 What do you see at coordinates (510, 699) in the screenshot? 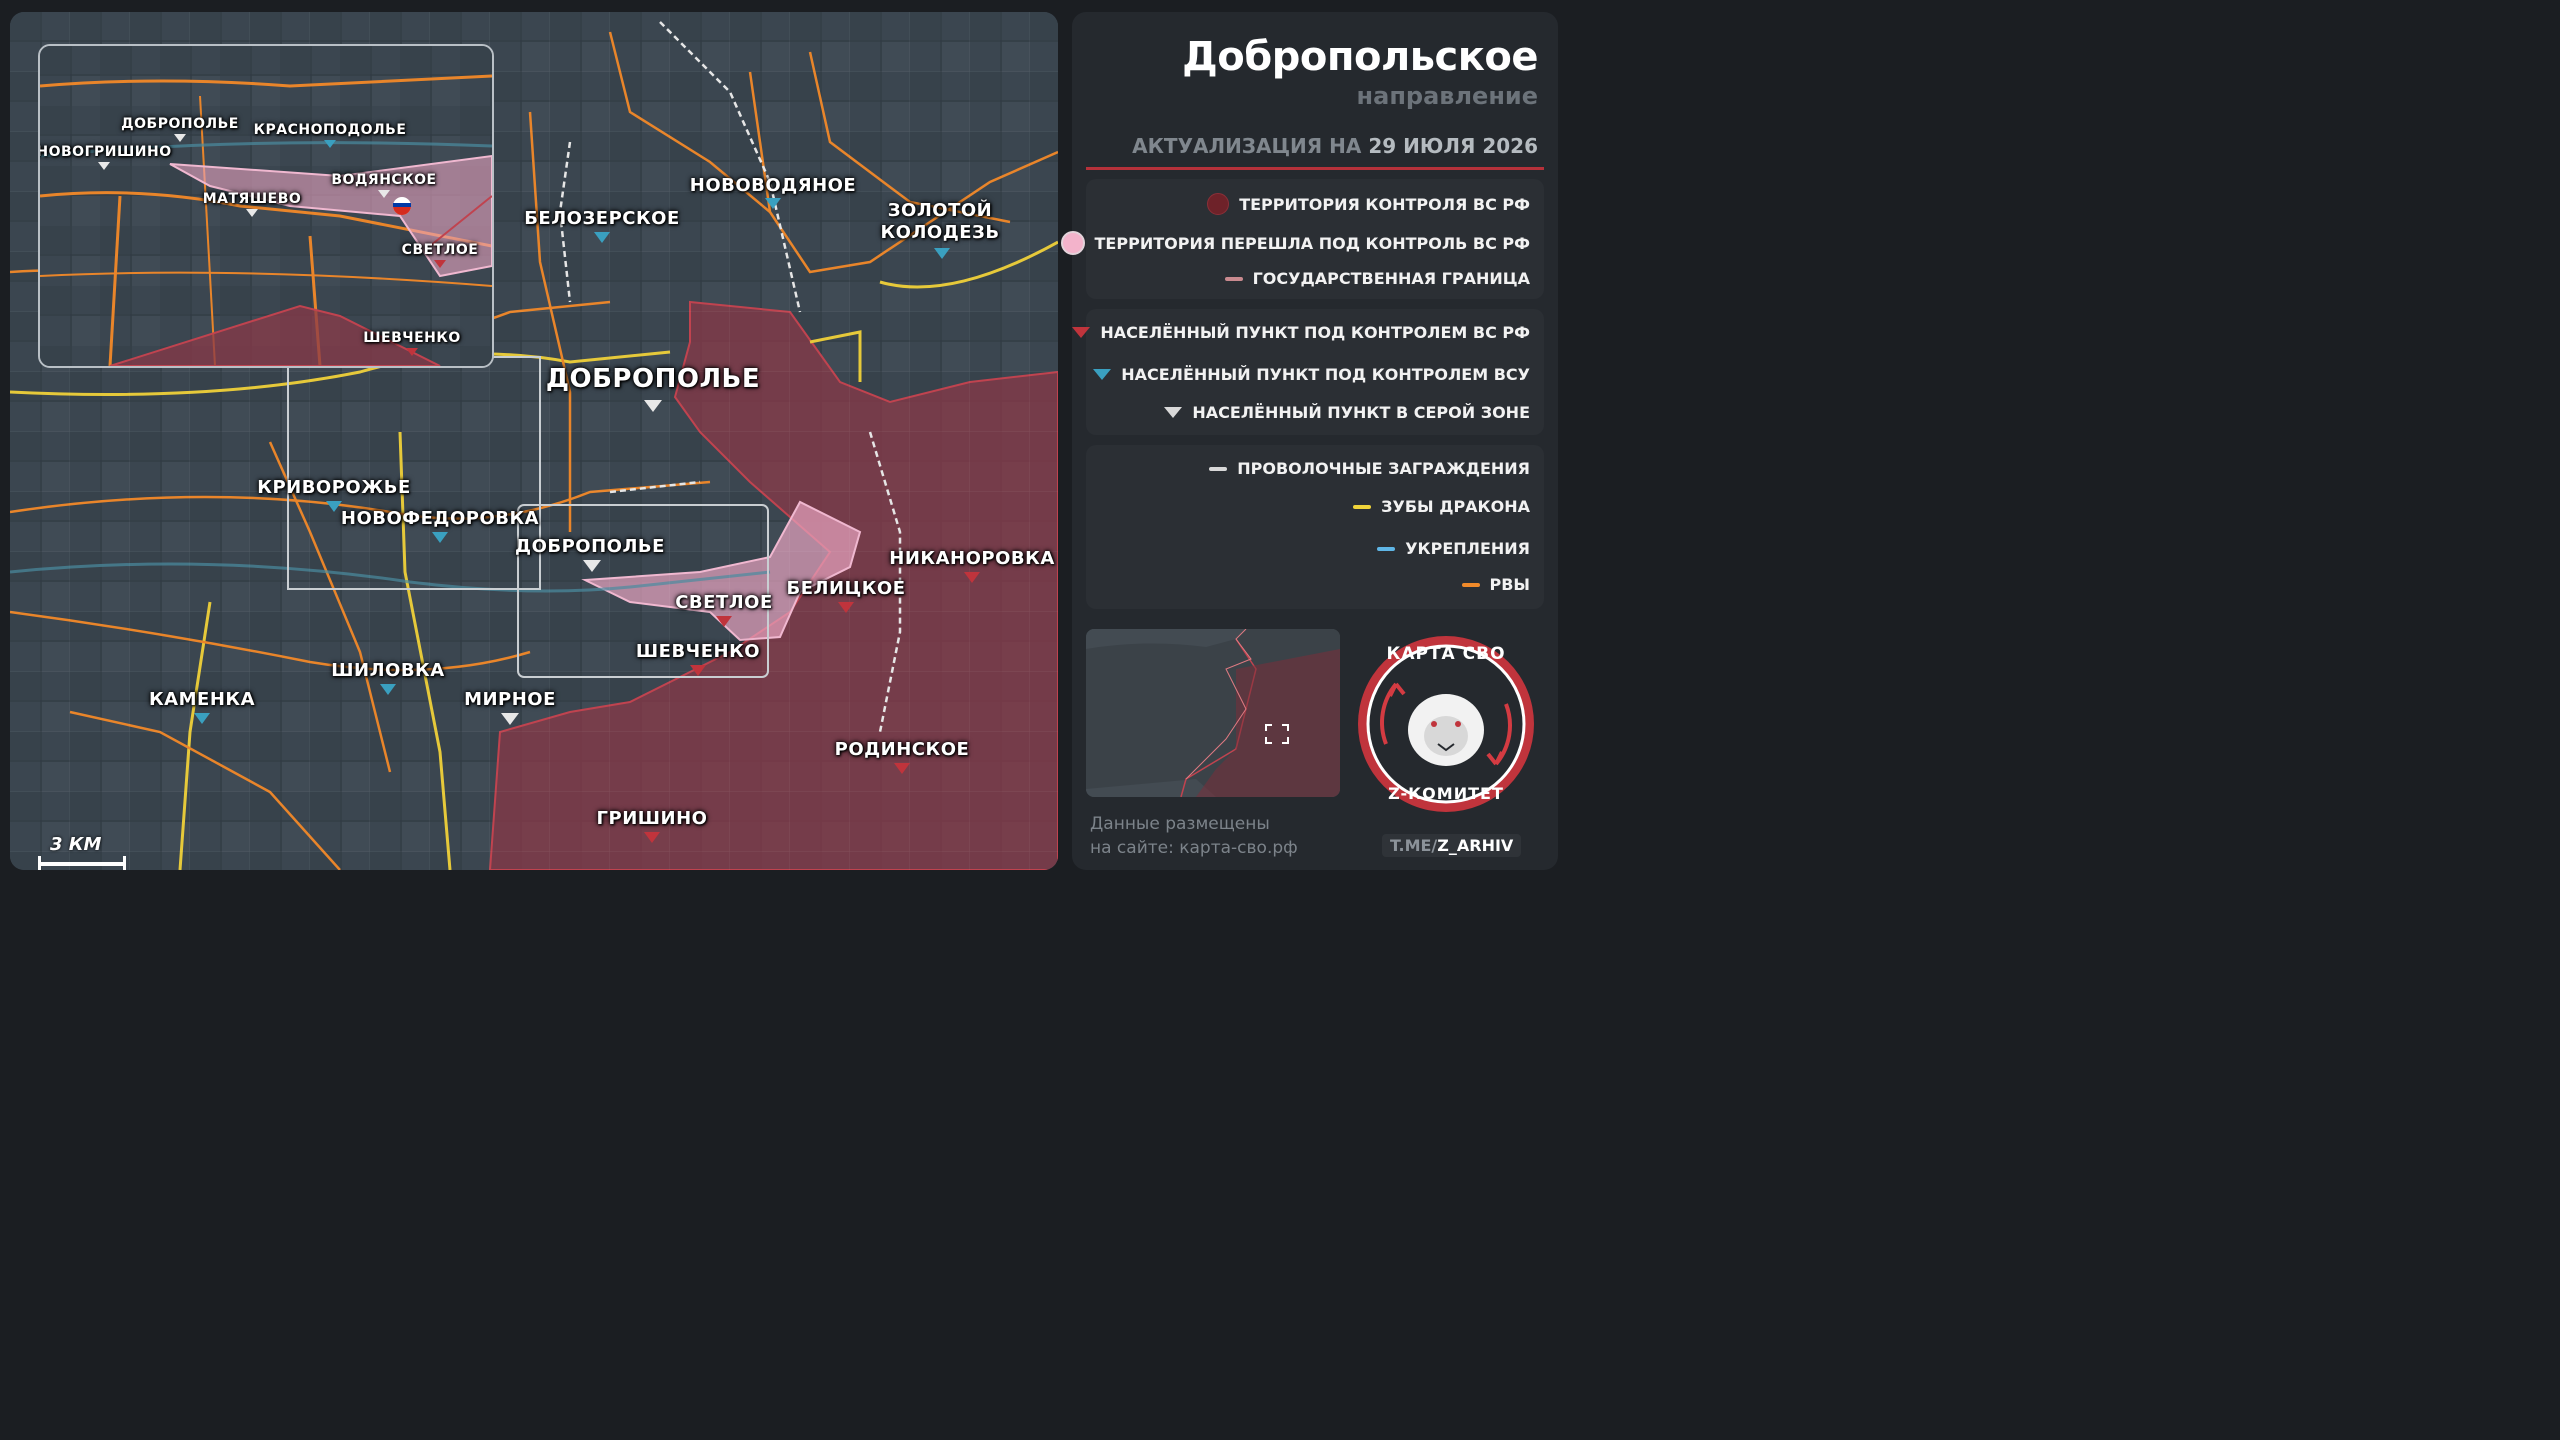
I see `settlement-label: МИРНОЕ` at bounding box center [510, 699].